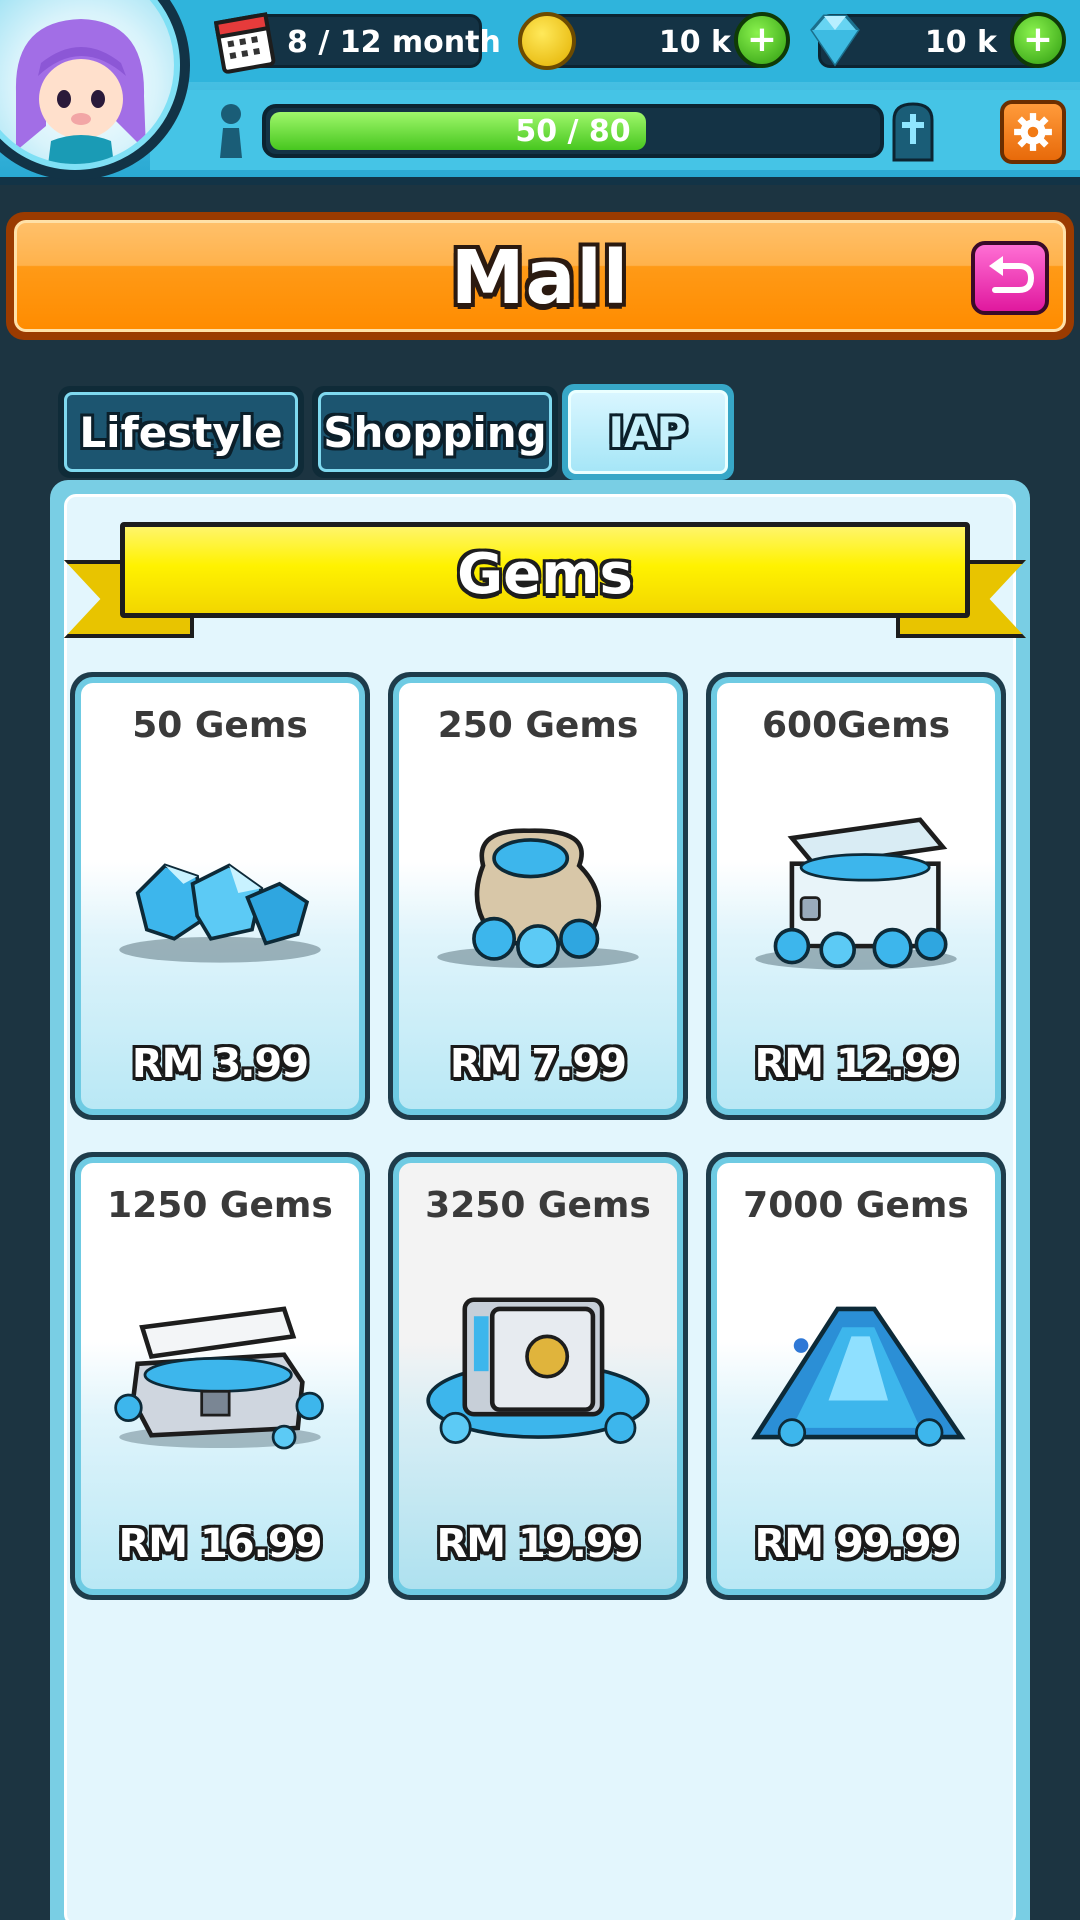 The width and height of the screenshot is (1080, 1920). I want to click on page-title: Mall, so click(540, 278).